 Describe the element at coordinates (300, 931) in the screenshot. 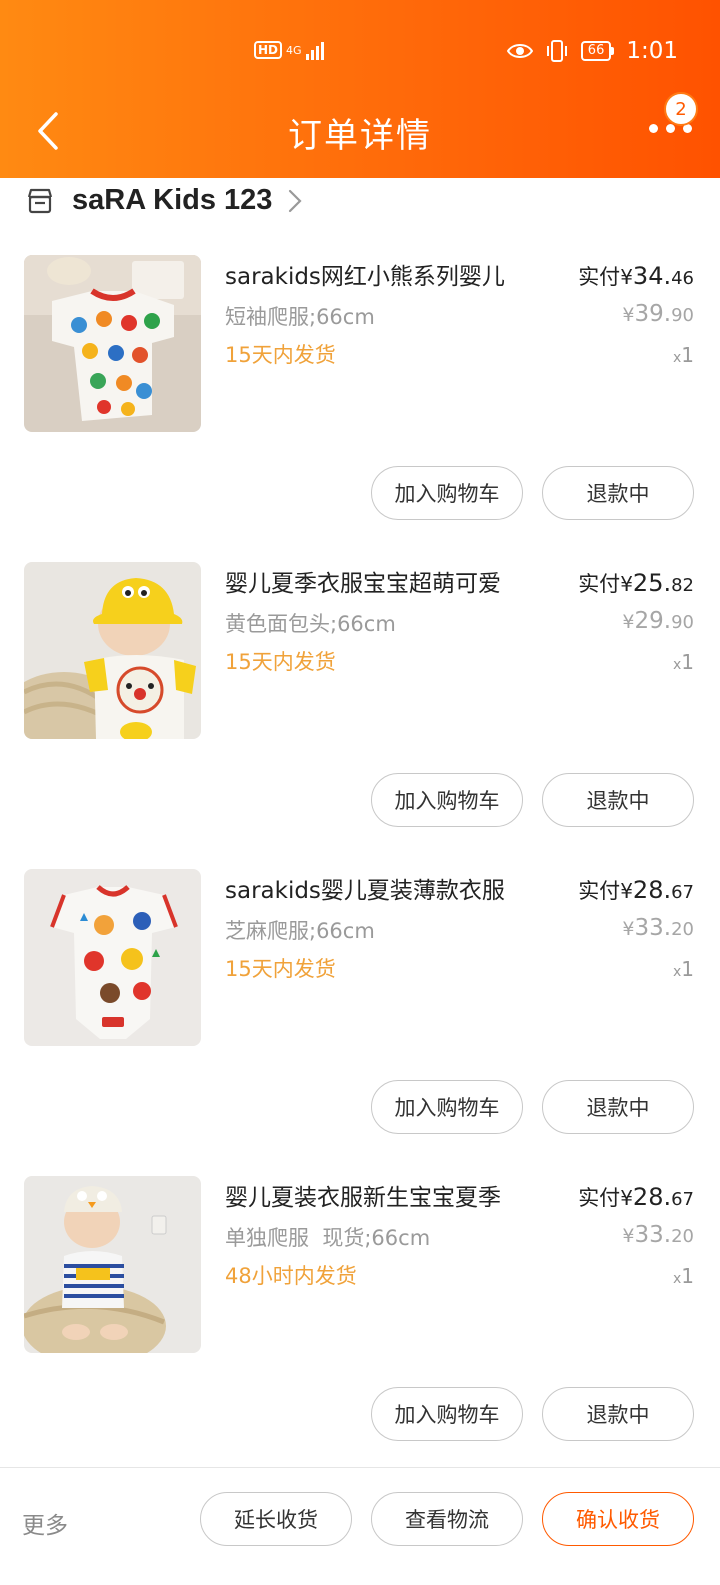

I see `product-spec: 芝麻爬服;66cm` at that location.